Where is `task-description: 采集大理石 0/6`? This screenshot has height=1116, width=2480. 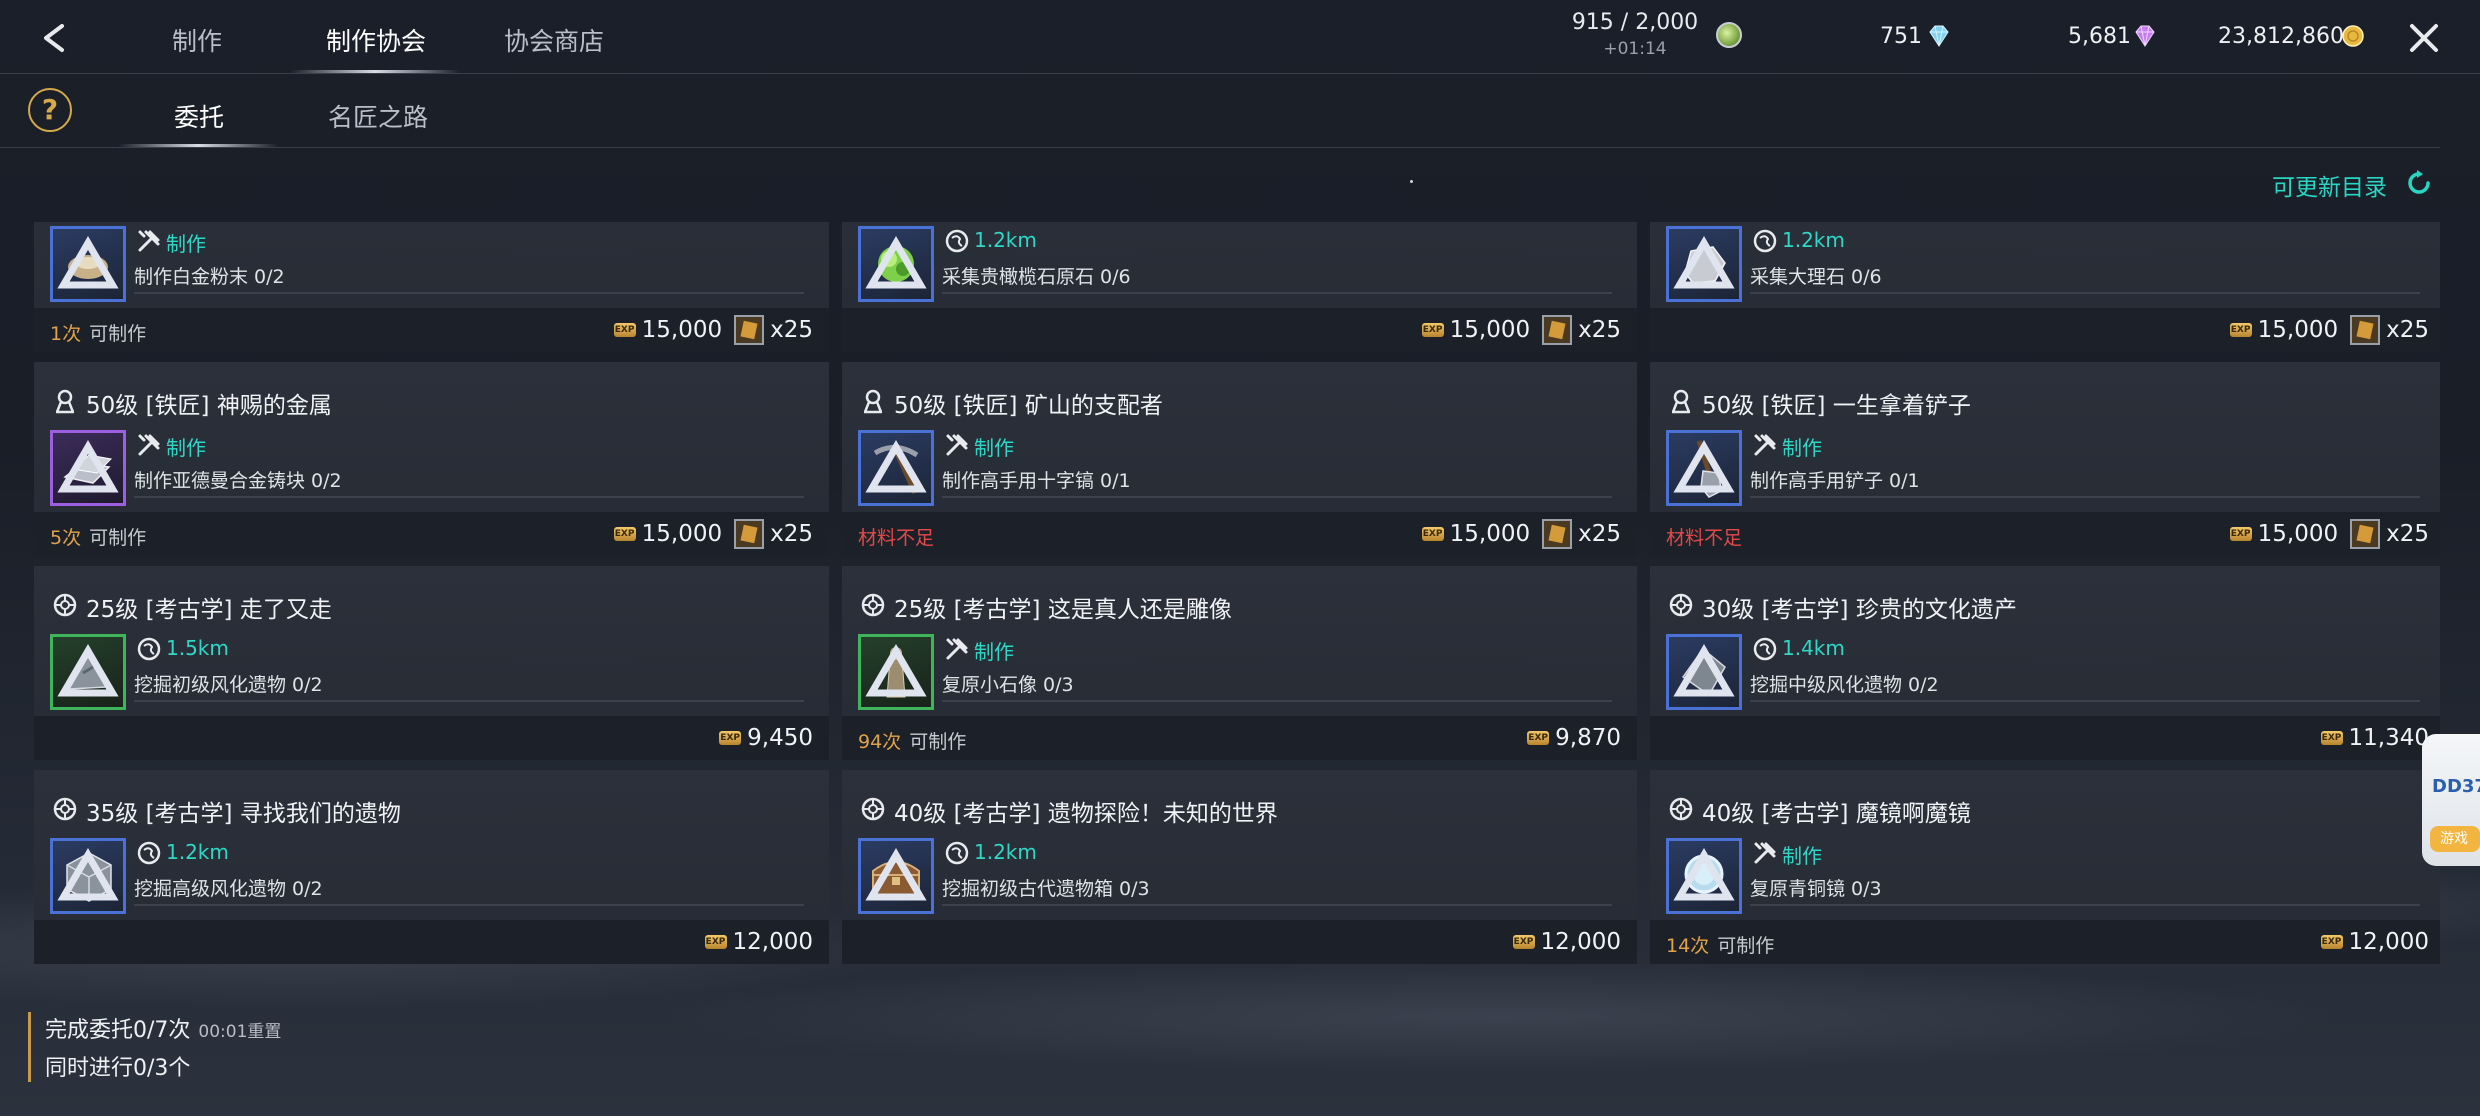
task-description: 采集大理石 0/6 is located at coordinates (1816, 277).